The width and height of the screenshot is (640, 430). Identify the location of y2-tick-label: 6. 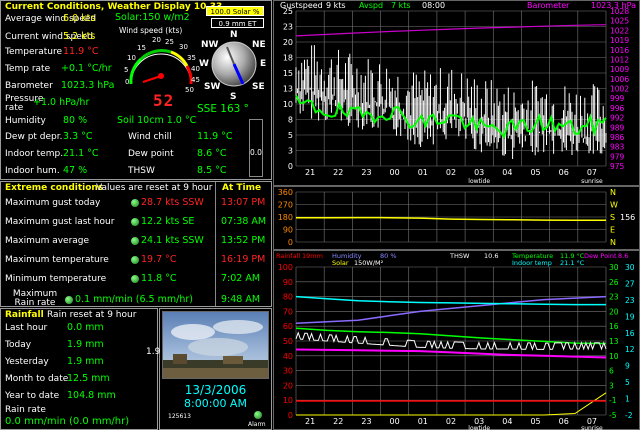
(611, 371).